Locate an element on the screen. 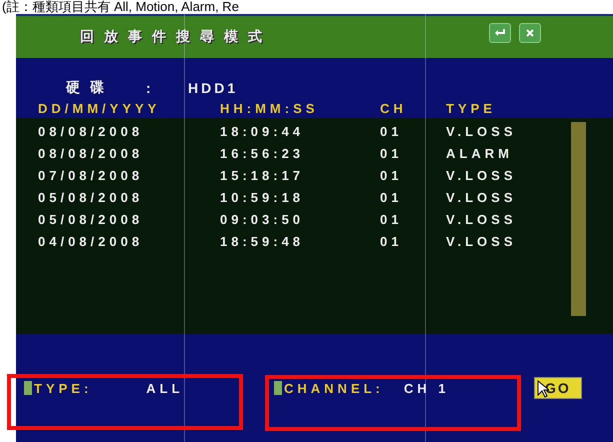 This screenshot has height=442, width=613. filter-value: ALL is located at coordinates (165, 388).